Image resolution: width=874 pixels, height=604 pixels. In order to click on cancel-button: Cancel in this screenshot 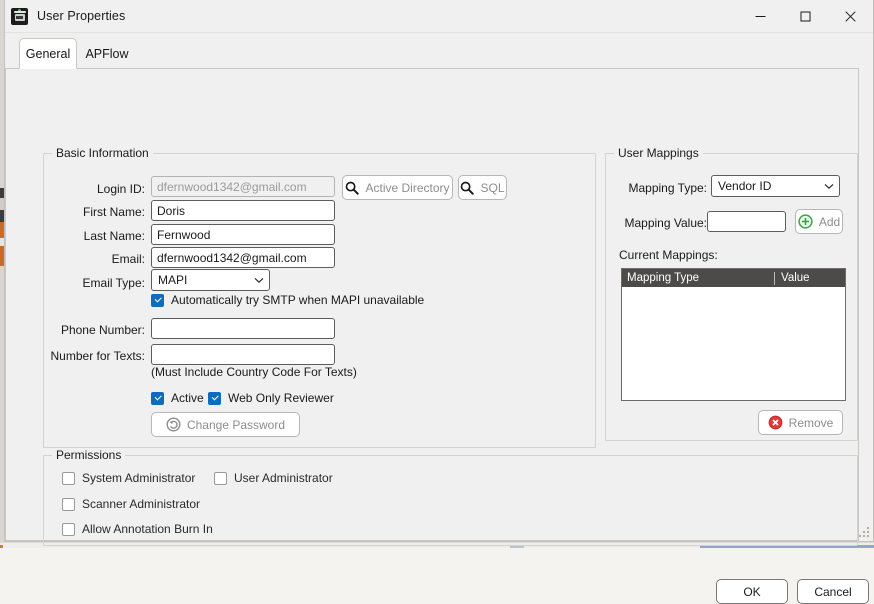, I will do `click(833, 591)`.